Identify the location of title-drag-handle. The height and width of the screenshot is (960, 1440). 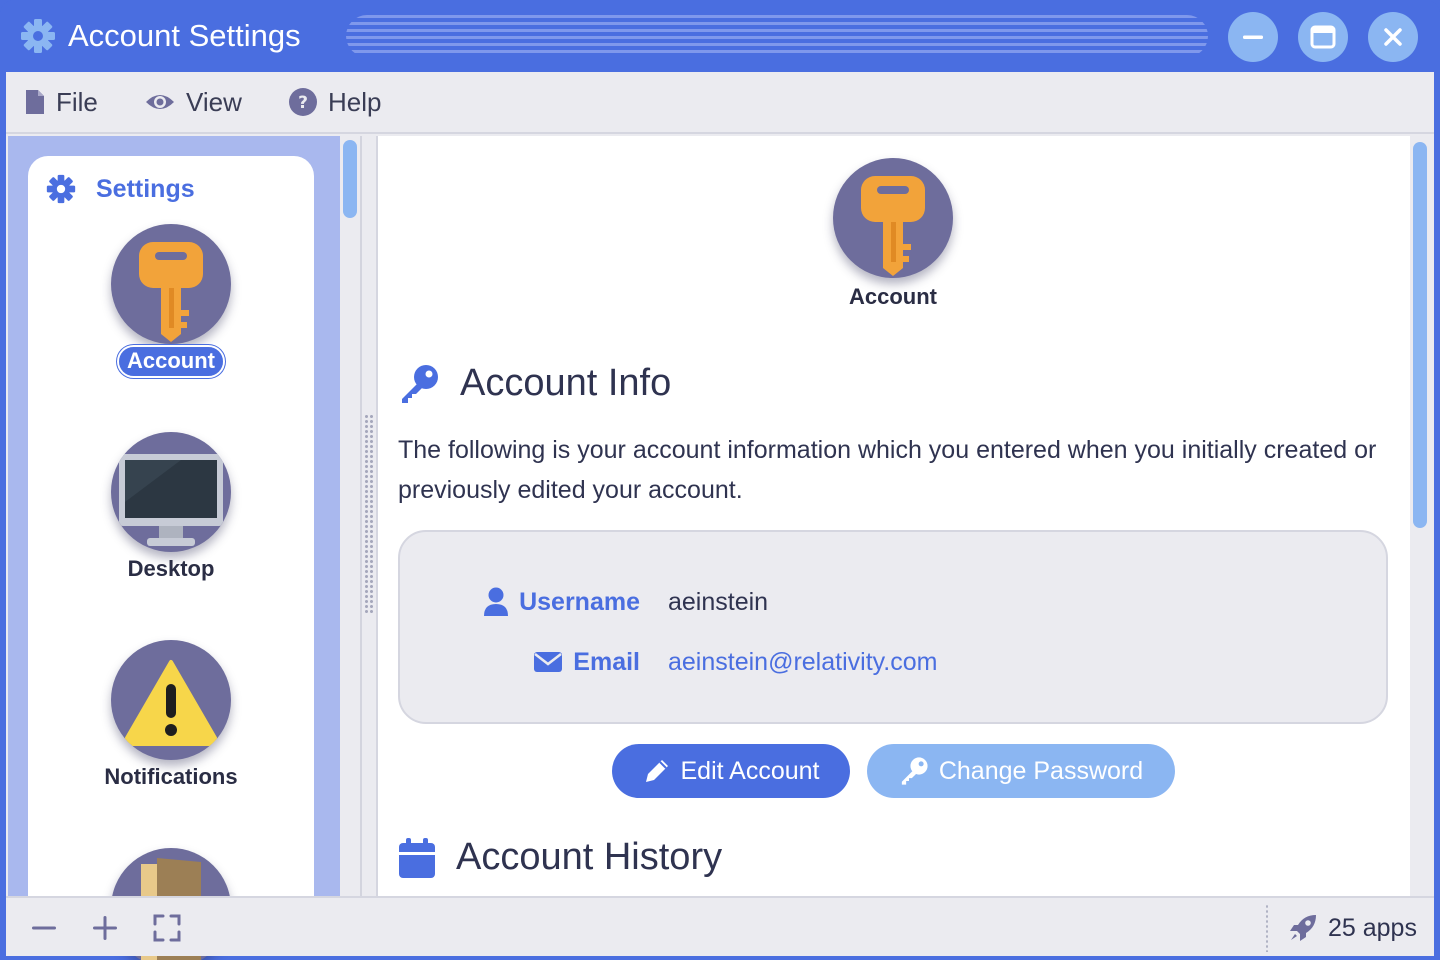
(777, 36).